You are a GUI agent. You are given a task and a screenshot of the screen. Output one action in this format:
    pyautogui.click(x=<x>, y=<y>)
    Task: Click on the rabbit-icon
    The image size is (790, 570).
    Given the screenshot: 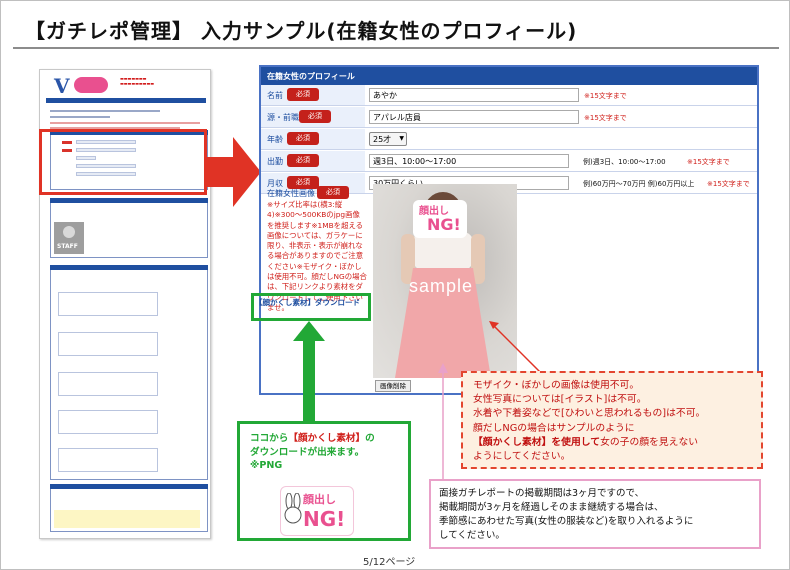 What is the action you would take?
    pyautogui.click(x=293, y=508)
    